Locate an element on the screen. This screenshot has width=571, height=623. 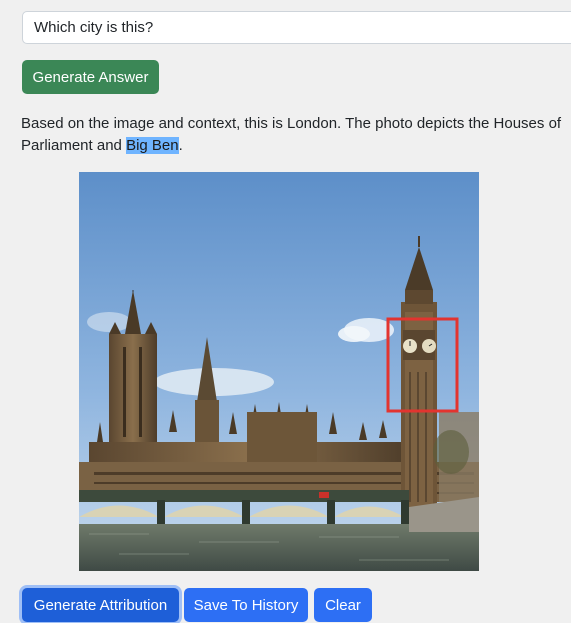
clear-button: Clear is located at coordinates (343, 605).